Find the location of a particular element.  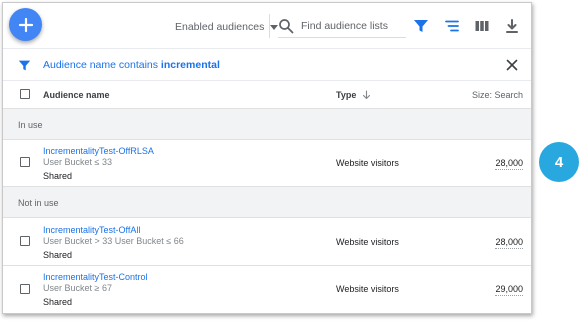

plus-icon is located at coordinates (25, 24).